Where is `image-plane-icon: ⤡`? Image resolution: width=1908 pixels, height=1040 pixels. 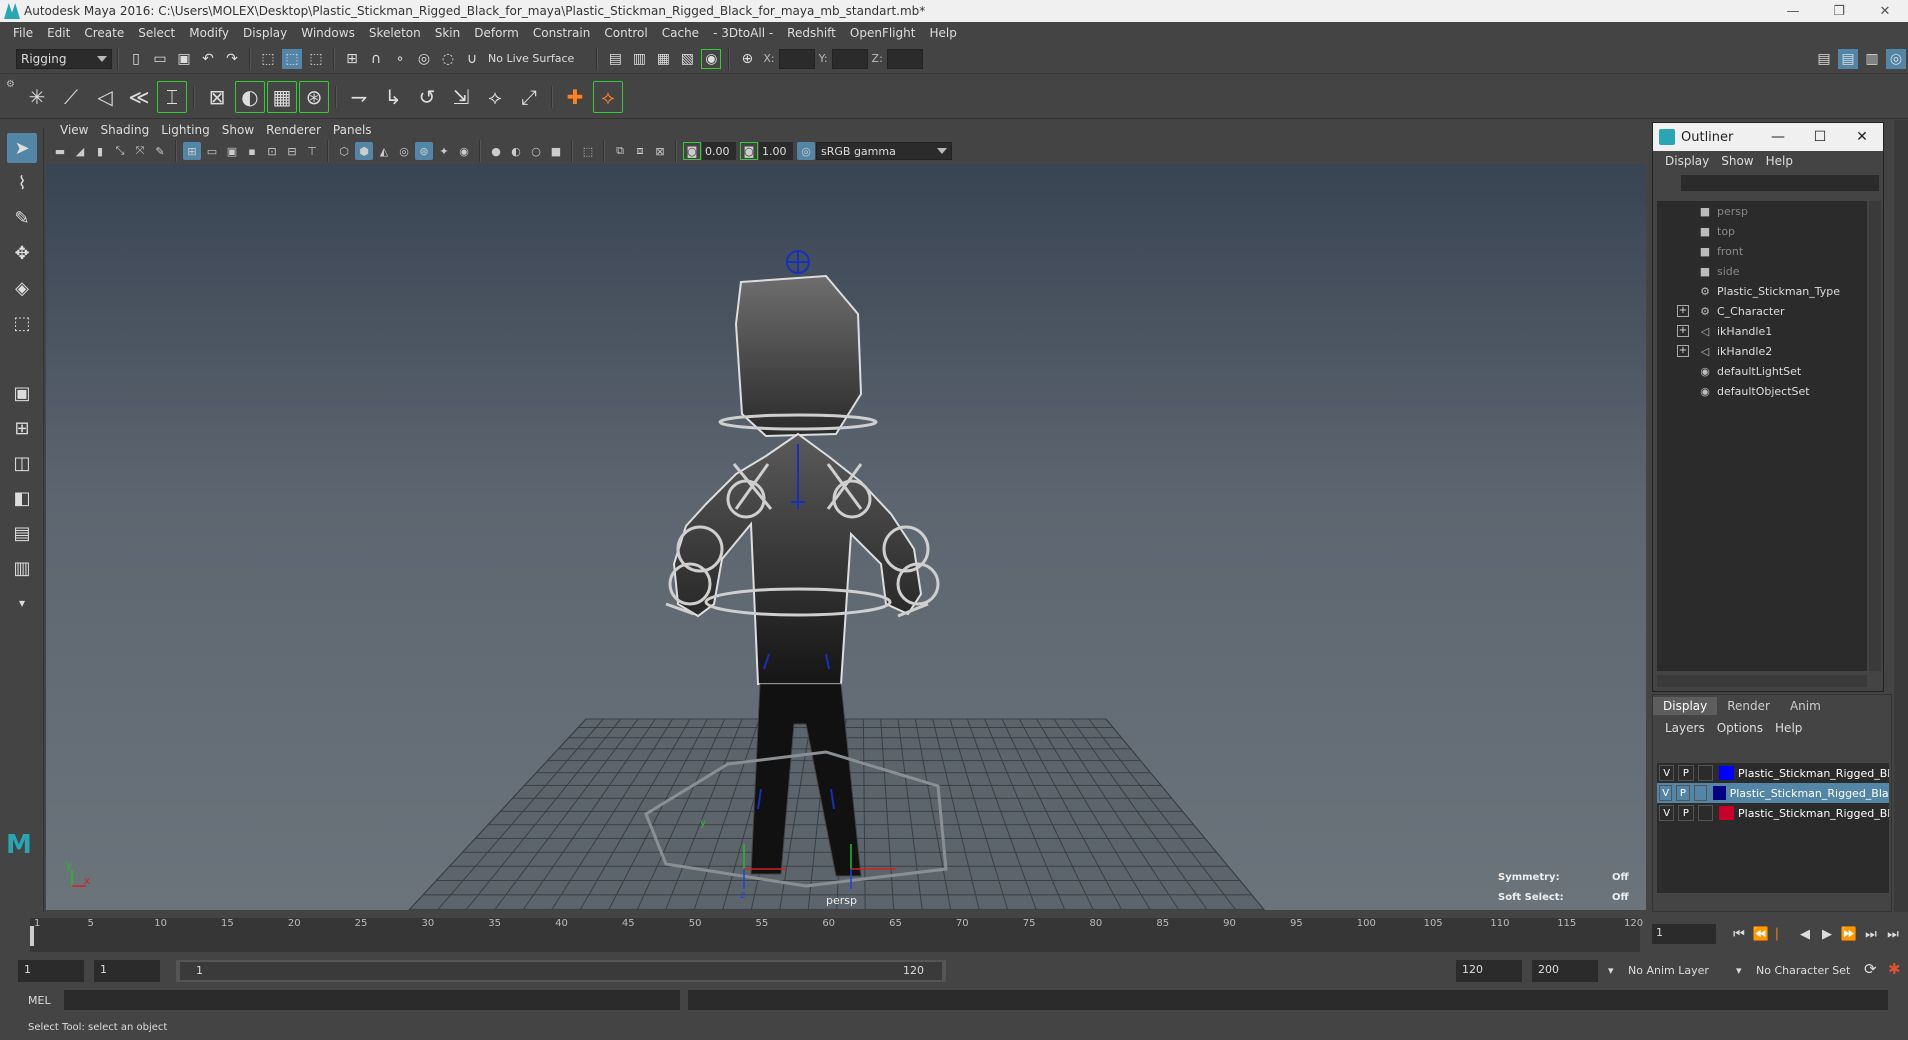
image-plane-icon: ⤡ is located at coordinates (120, 151).